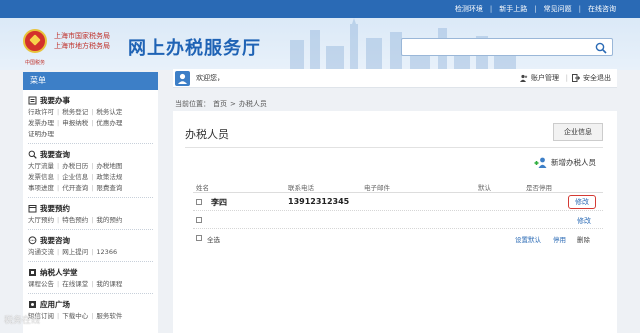  What do you see at coordinates (90, 154) in the screenshot?
I see `menu-section-title: 我要查询` at bounding box center [90, 154].